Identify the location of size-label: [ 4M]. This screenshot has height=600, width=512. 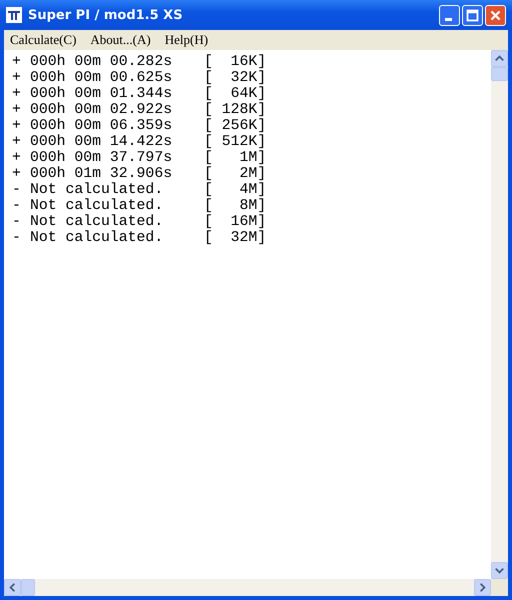
(235, 190).